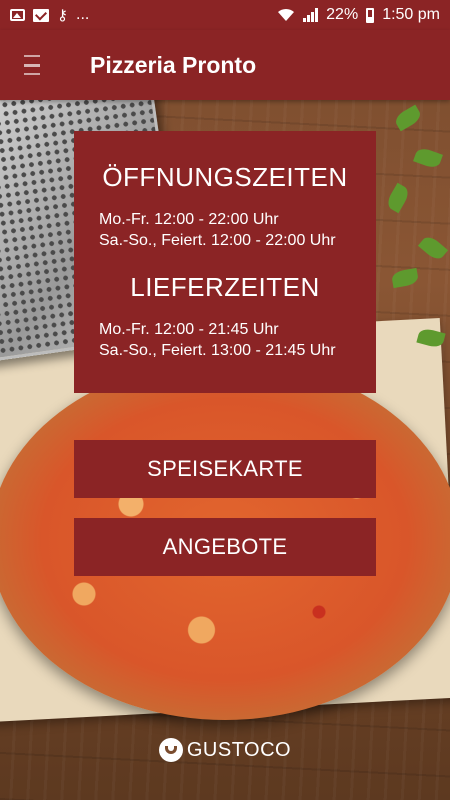 The width and height of the screenshot is (450, 800). Describe the element at coordinates (62, 15) in the screenshot. I see `key-icon: ⚷` at that location.